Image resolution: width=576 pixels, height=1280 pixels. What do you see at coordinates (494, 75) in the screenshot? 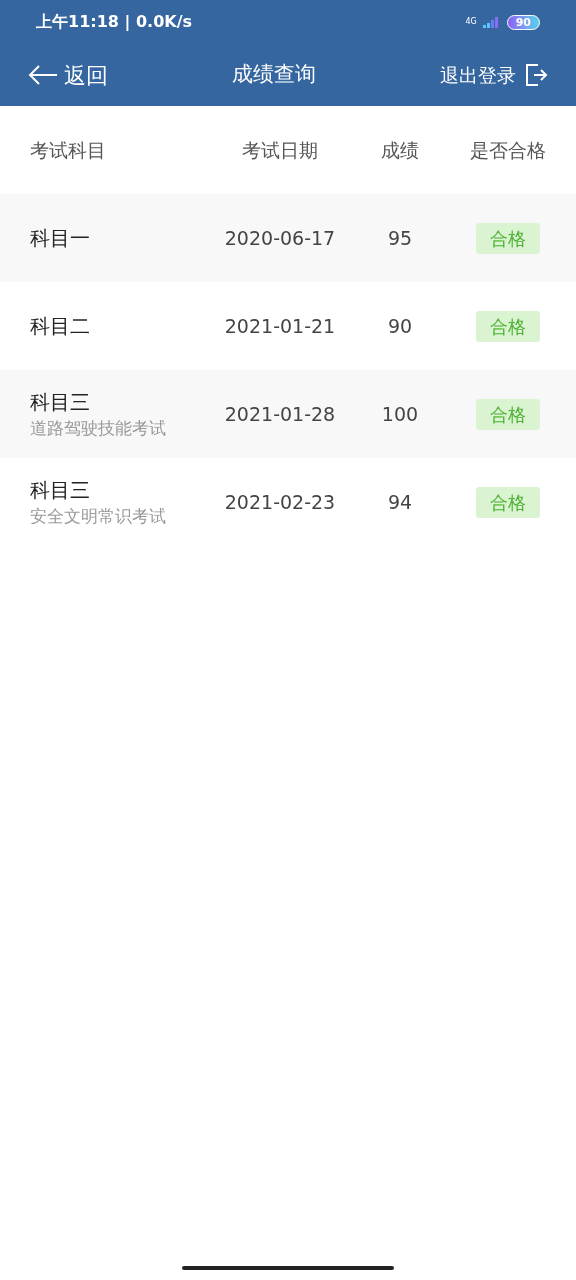
I see `logout-button: 退出登录` at bounding box center [494, 75].